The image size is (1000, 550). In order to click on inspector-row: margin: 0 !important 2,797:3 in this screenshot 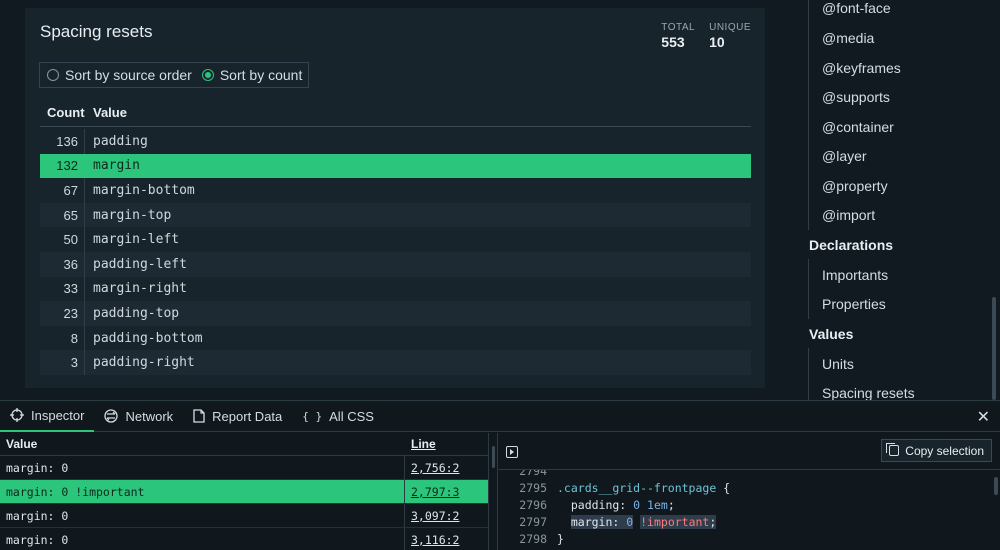, I will do `click(244, 492)`.